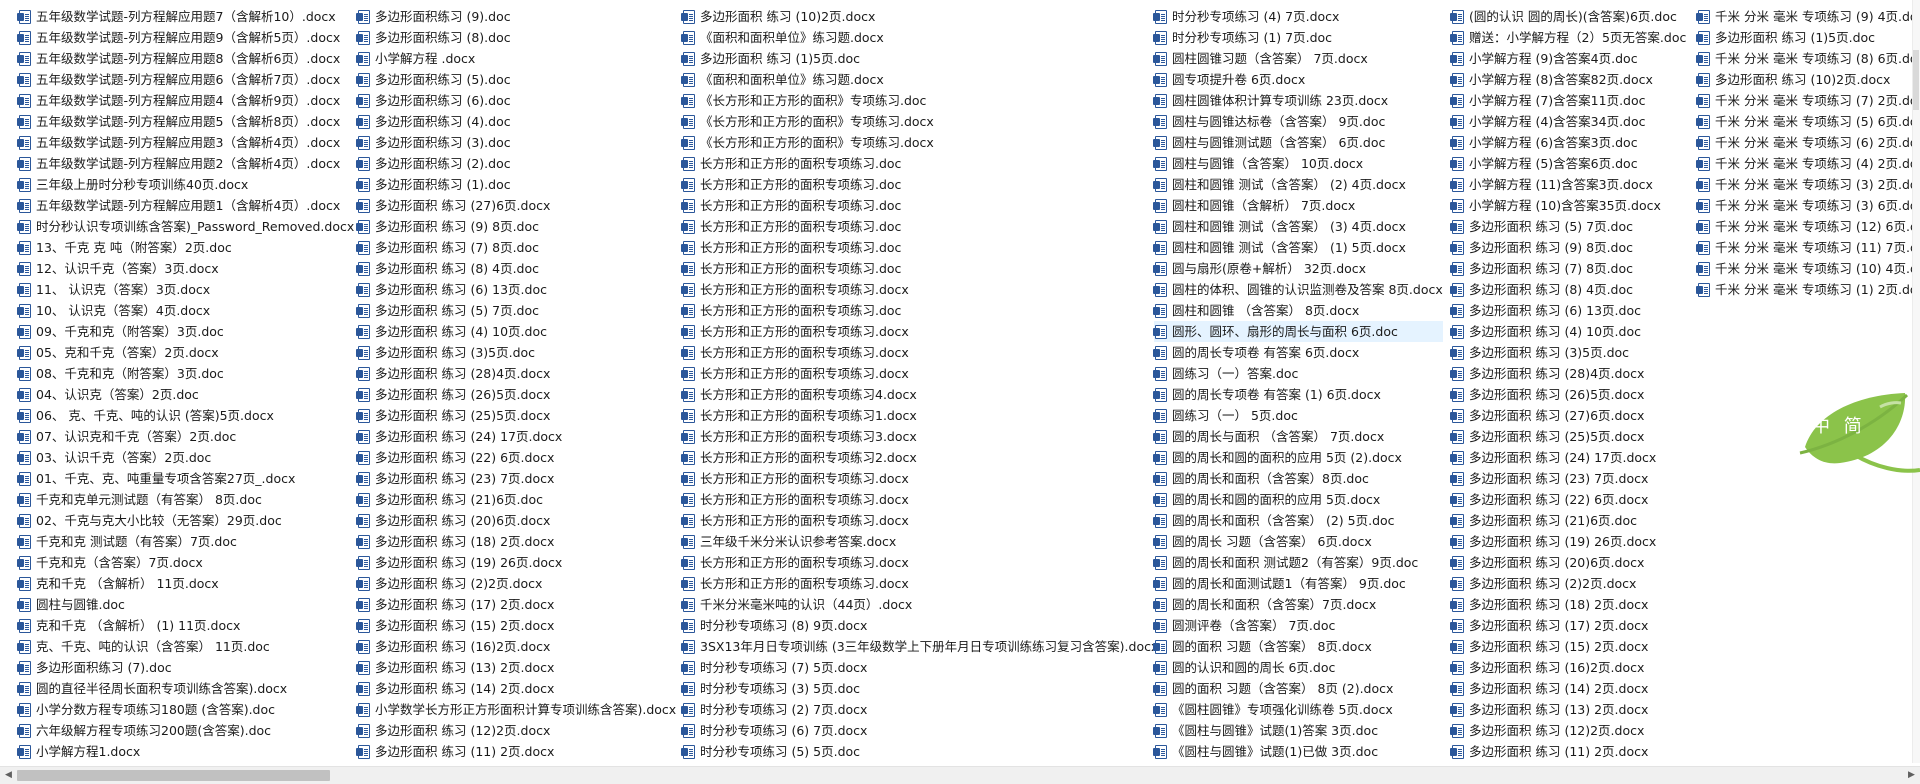  What do you see at coordinates (1298, 268) in the screenshot?
I see `file-item: 圆与扇形(原卷+解析） 32页.docx` at bounding box center [1298, 268].